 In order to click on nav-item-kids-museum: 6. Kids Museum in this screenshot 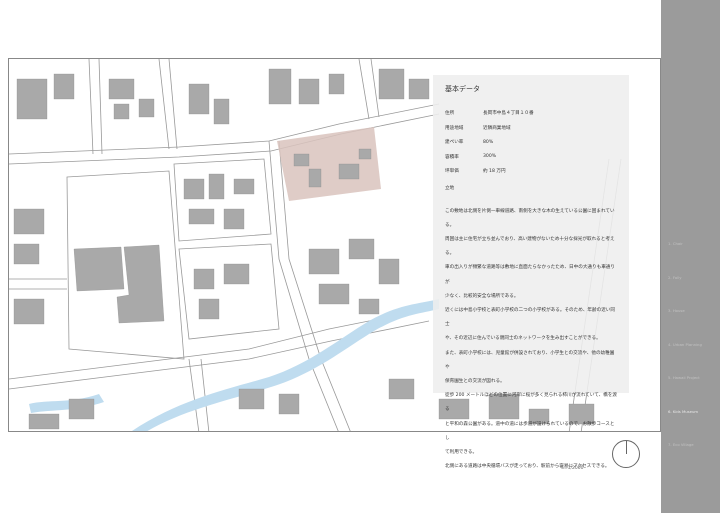, I will do `click(683, 411)`.